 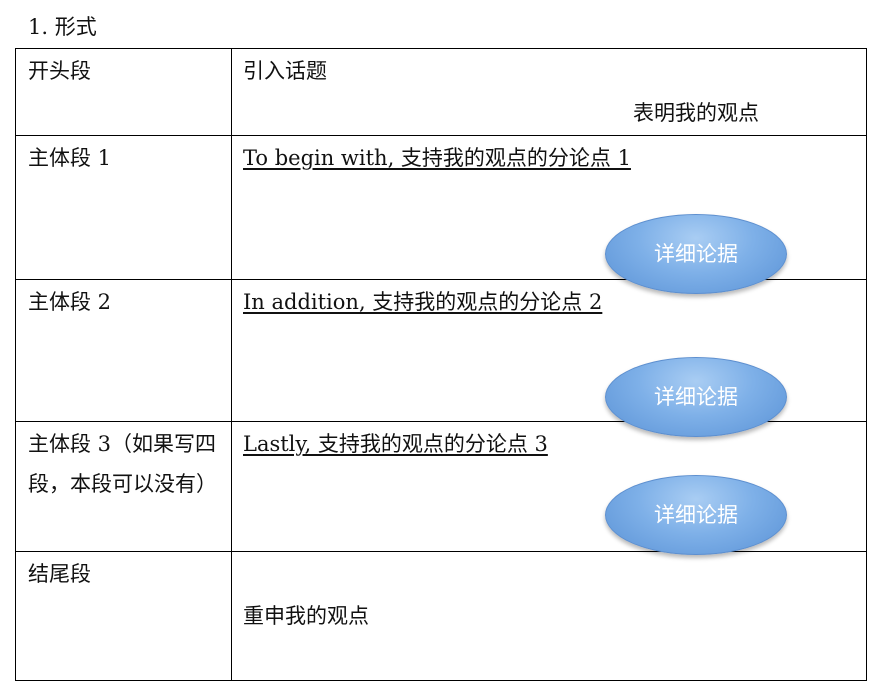 What do you see at coordinates (123, 207) in the screenshot?
I see `row-label: 主体段 1` at bounding box center [123, 207].